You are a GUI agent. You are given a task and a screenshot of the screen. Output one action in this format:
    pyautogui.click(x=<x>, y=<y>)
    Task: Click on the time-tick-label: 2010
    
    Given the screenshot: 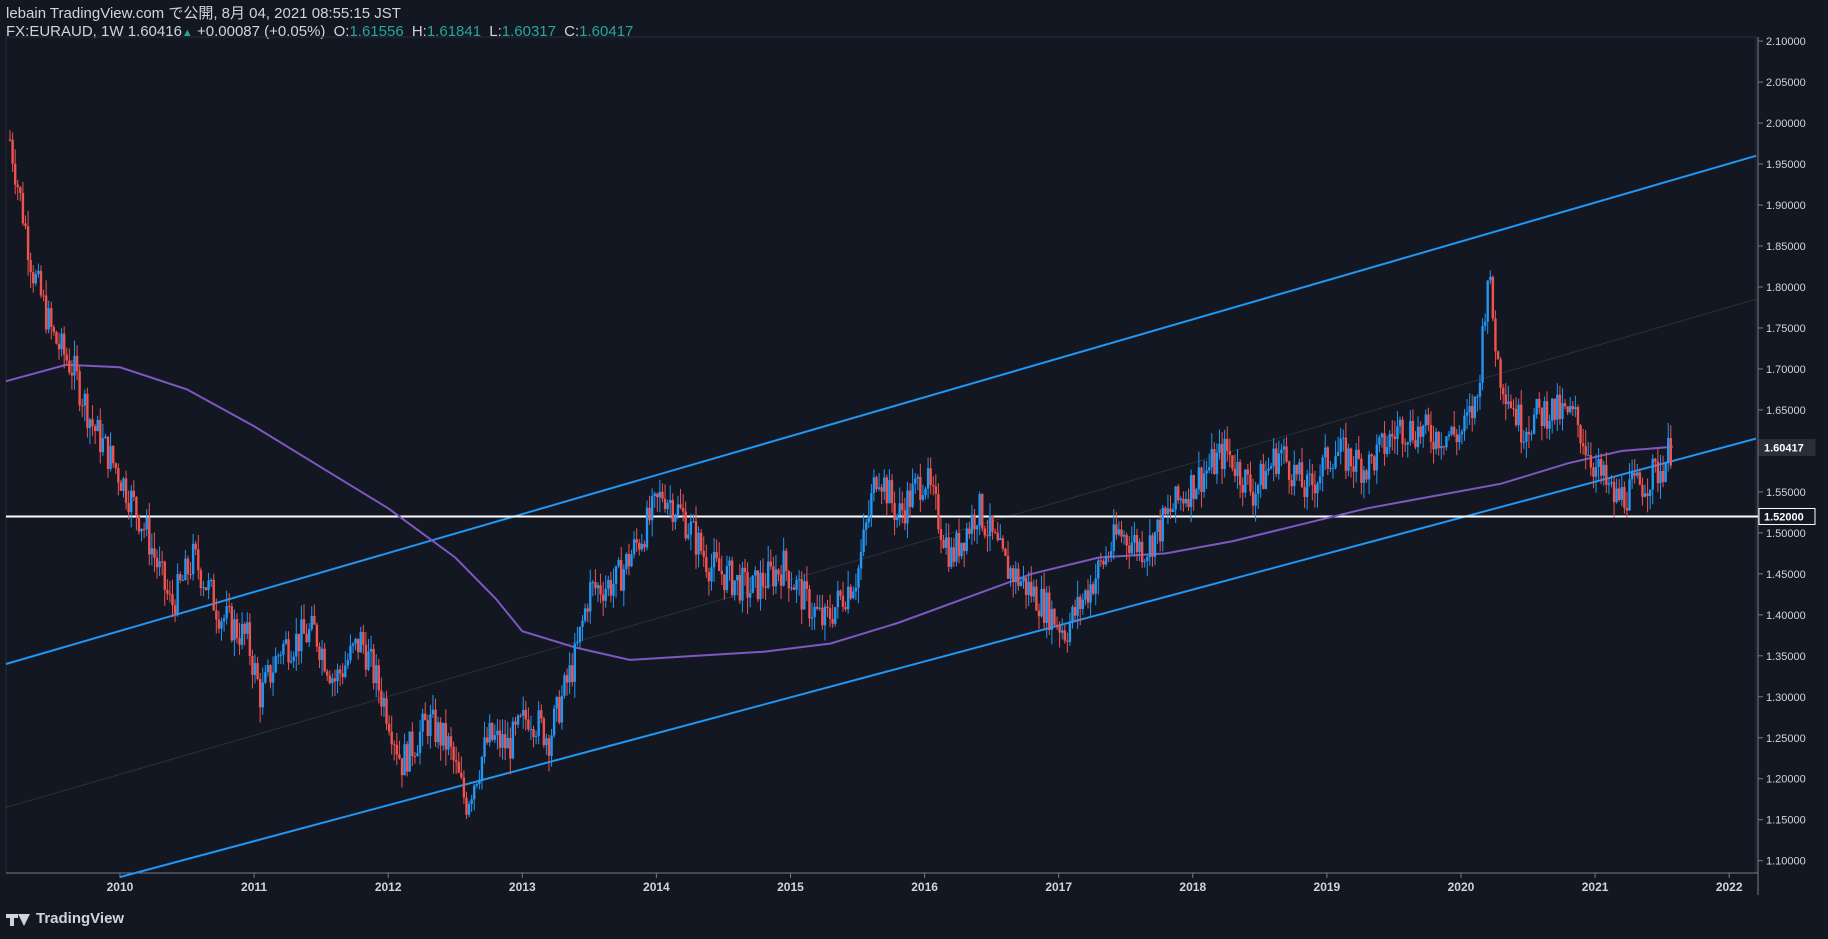 What is the action you would take?
    pyautogui.click(x=120, y=887)
    